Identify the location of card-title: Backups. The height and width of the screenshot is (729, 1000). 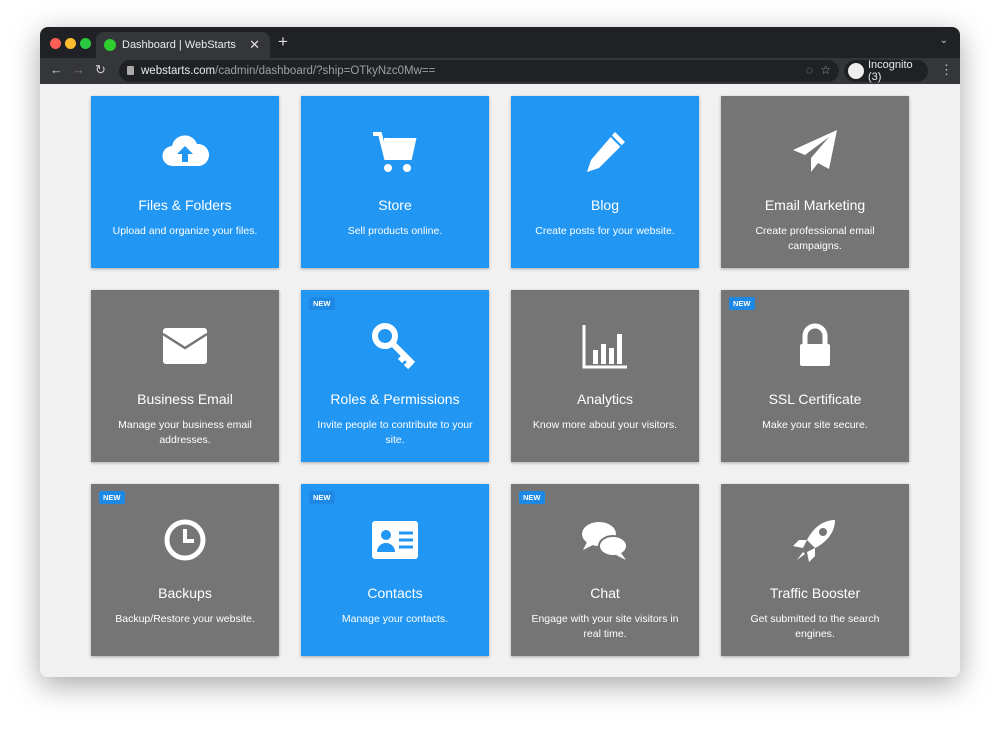
(185, 593).